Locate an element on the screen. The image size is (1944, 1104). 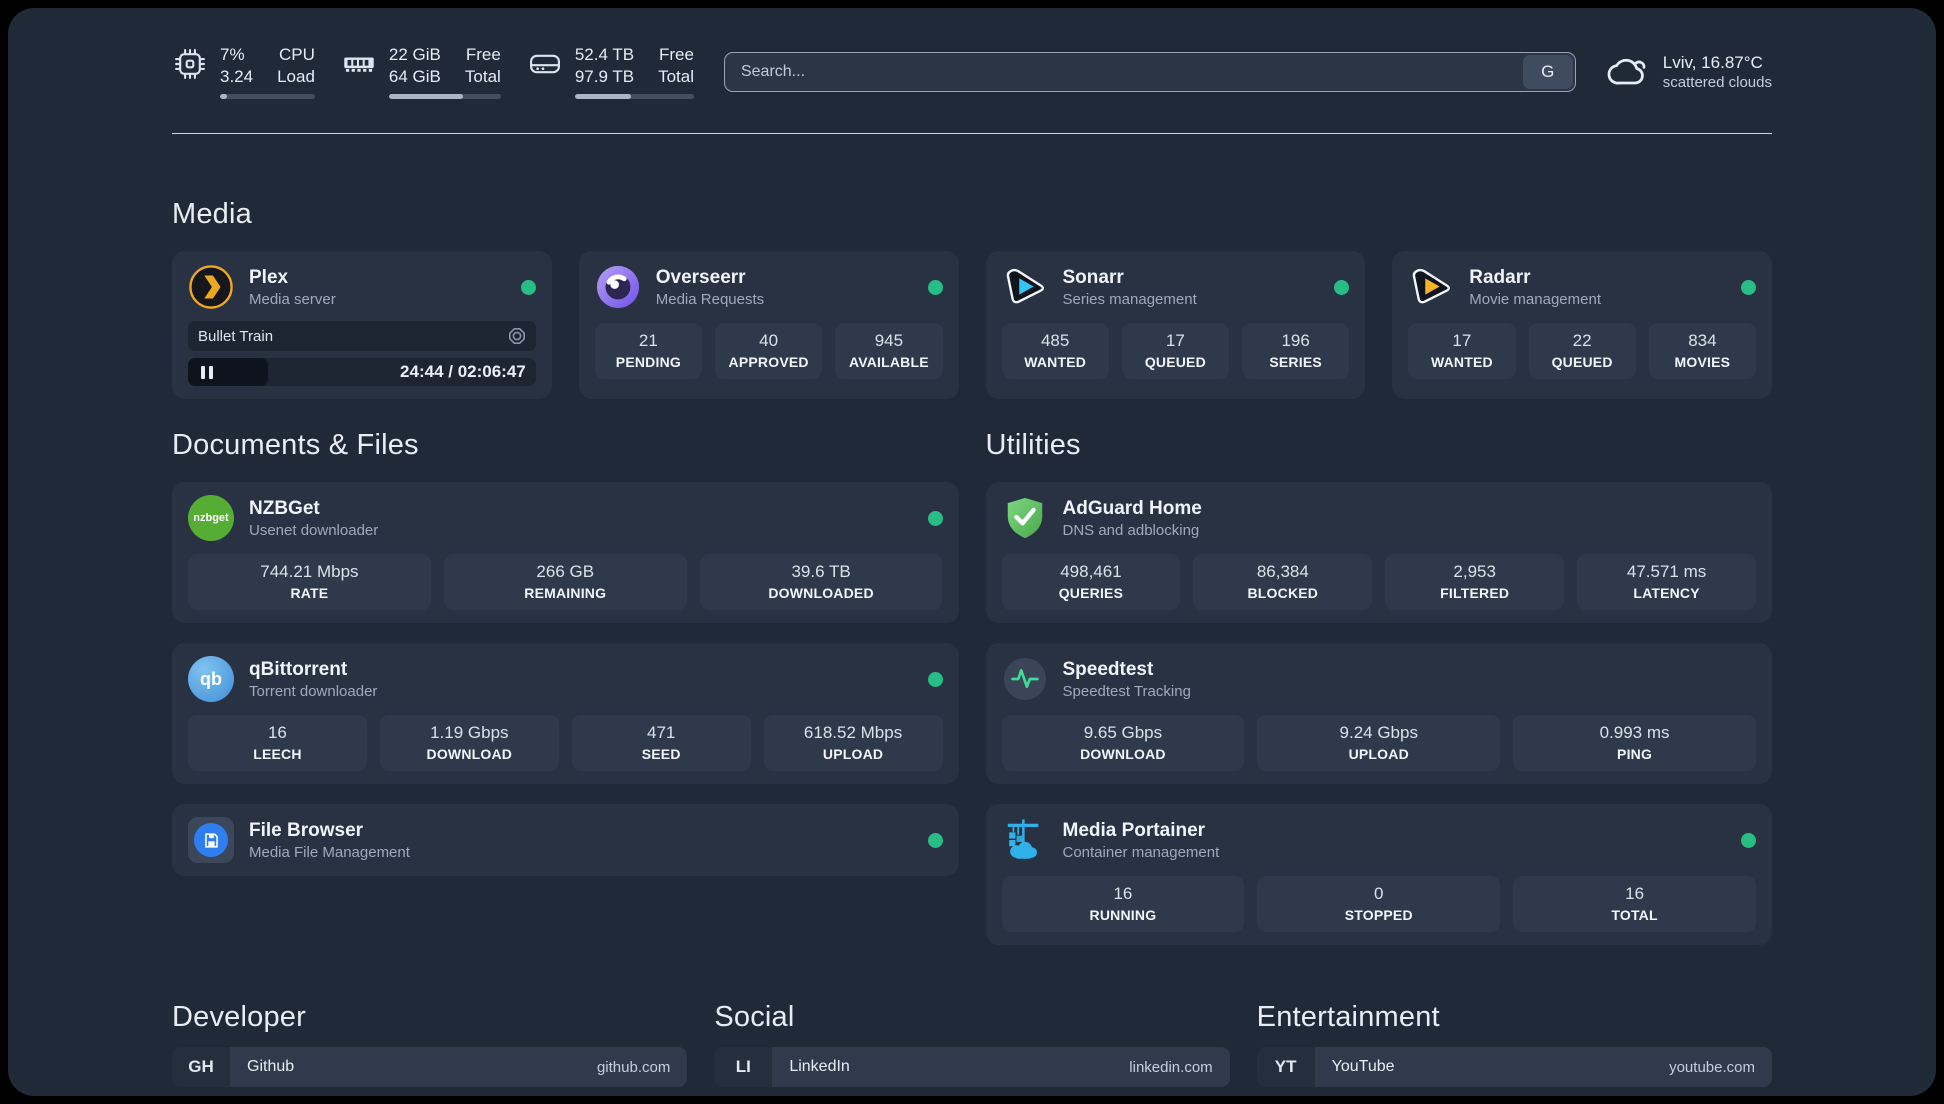
ram-total-value: 64 GiB is located at coordinates (414, 77).